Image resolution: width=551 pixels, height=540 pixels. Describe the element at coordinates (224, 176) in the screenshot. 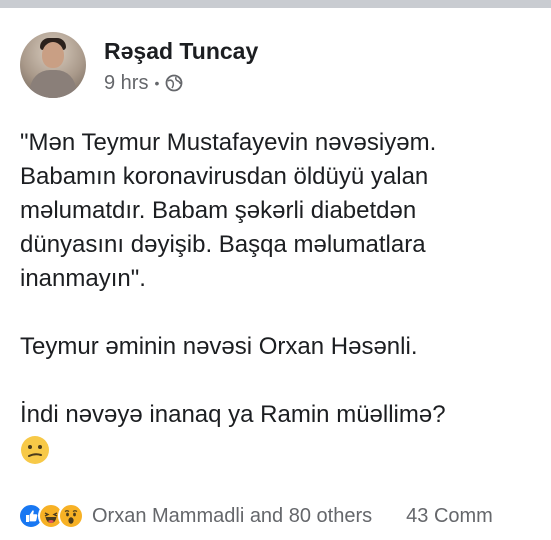

I see `post-text-line: Babamın koronavirusdan öldüyü yalan` at that location.